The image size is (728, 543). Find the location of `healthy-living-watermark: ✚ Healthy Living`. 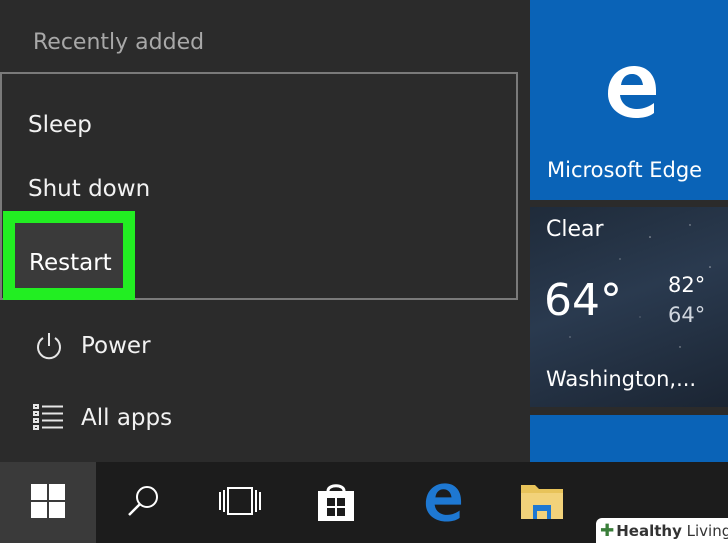

healthy-living-watermark: ✚ Healthy Living is located at coordinates (662, 530).